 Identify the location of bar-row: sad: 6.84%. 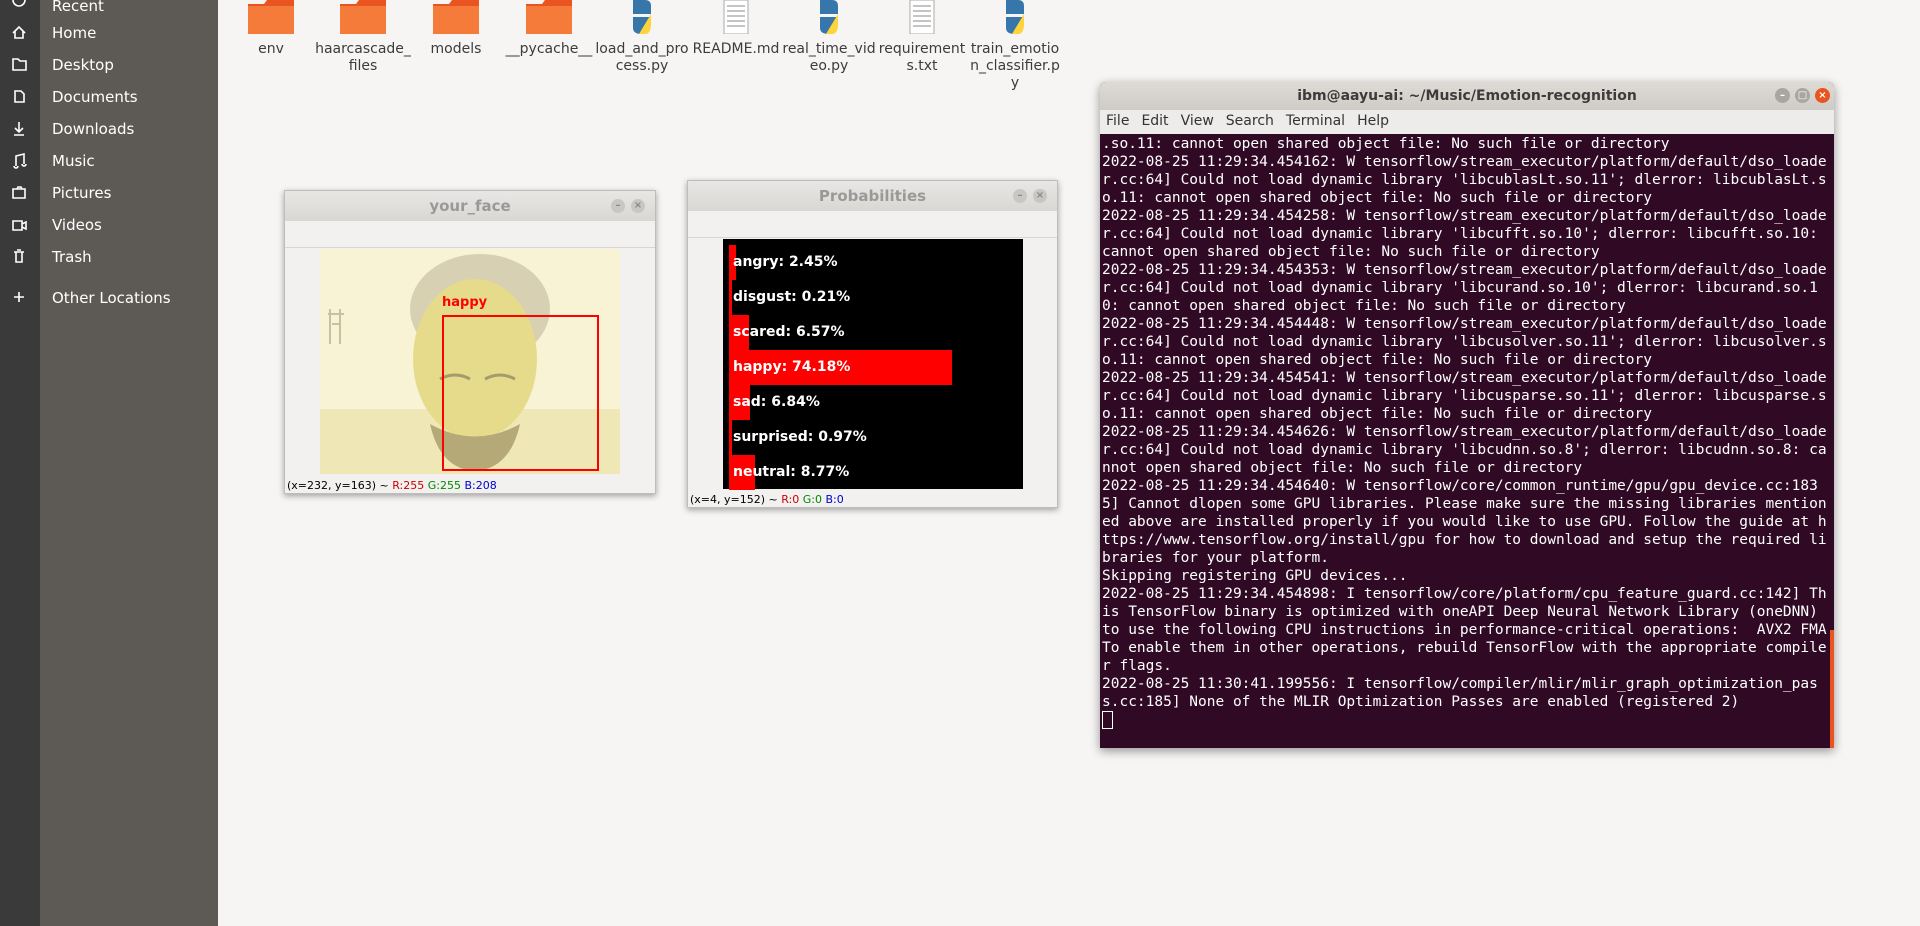
(869, 402).